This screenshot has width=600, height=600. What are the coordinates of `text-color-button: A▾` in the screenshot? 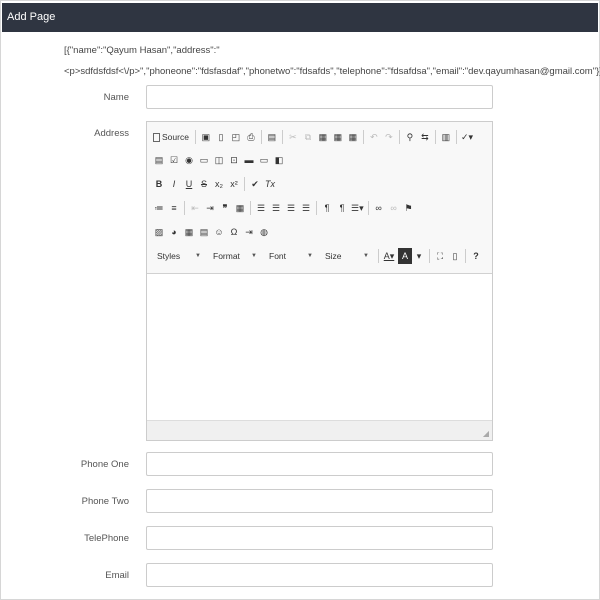 It's located at (389, 256).